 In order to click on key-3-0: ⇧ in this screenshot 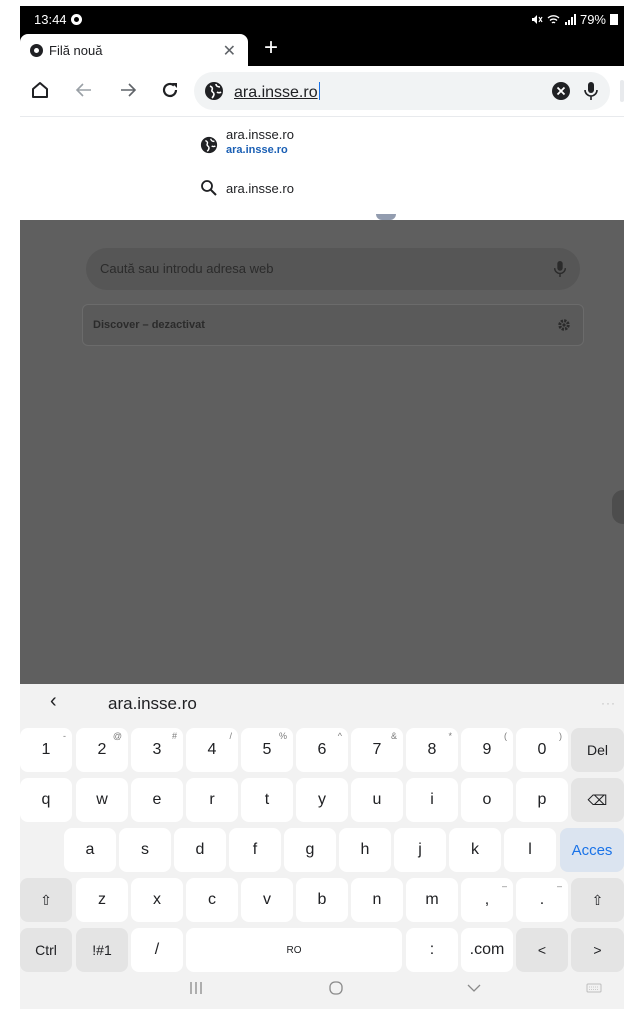, I will do `click(46, 900)`.